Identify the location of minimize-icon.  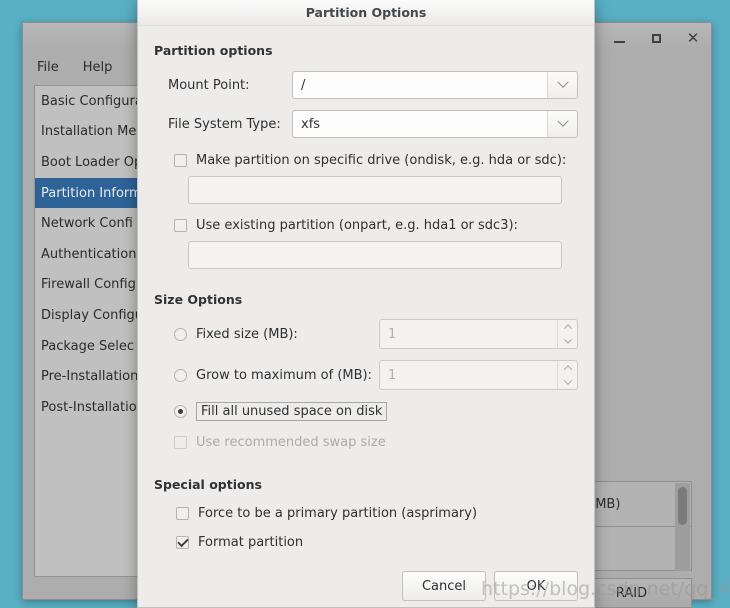
(619, 42).